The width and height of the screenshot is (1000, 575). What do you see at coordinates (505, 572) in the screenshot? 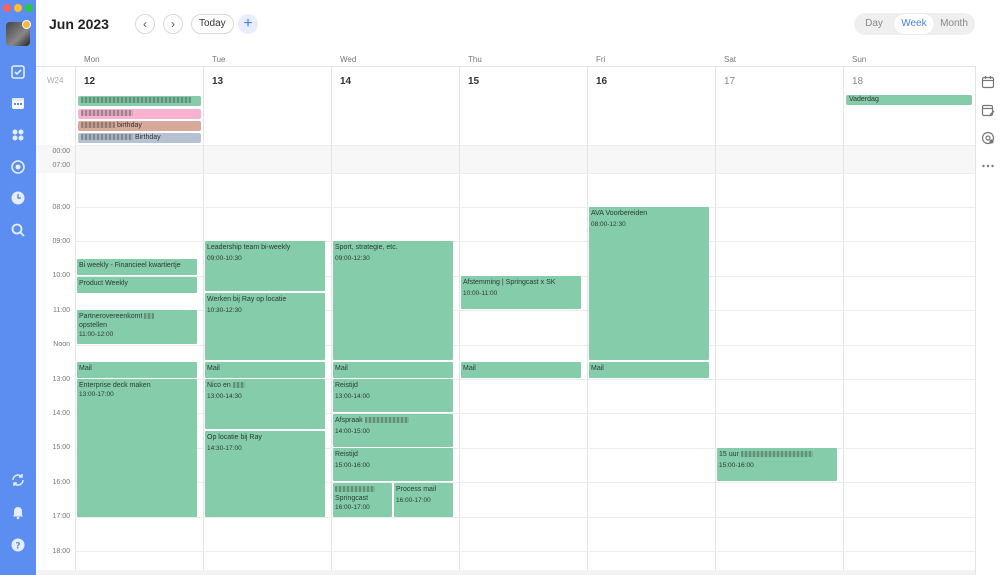
I see `bottom-scroll-strip` at bounding box center [505, 572].